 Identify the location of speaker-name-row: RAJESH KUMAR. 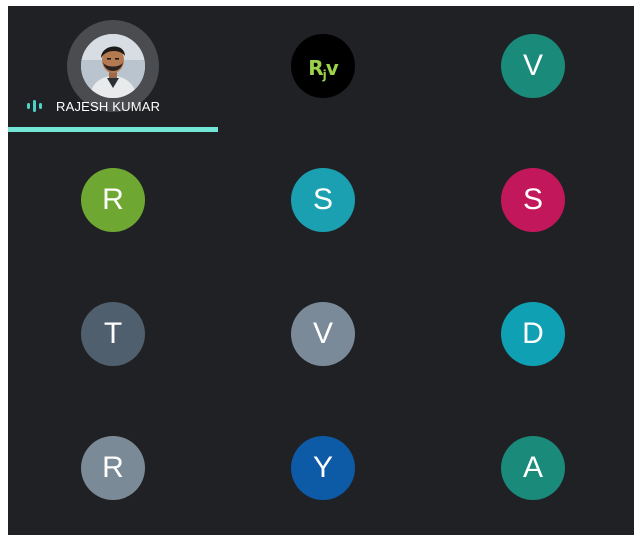
(91, 106).